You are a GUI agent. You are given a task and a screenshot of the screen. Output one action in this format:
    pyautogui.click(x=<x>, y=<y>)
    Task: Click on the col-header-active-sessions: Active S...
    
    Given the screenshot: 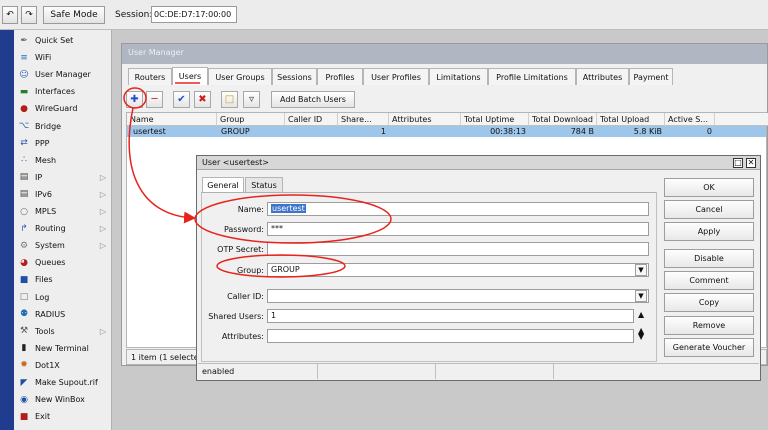 What is the action you would take?
    pyautogui.click(x=690, y=119)
    